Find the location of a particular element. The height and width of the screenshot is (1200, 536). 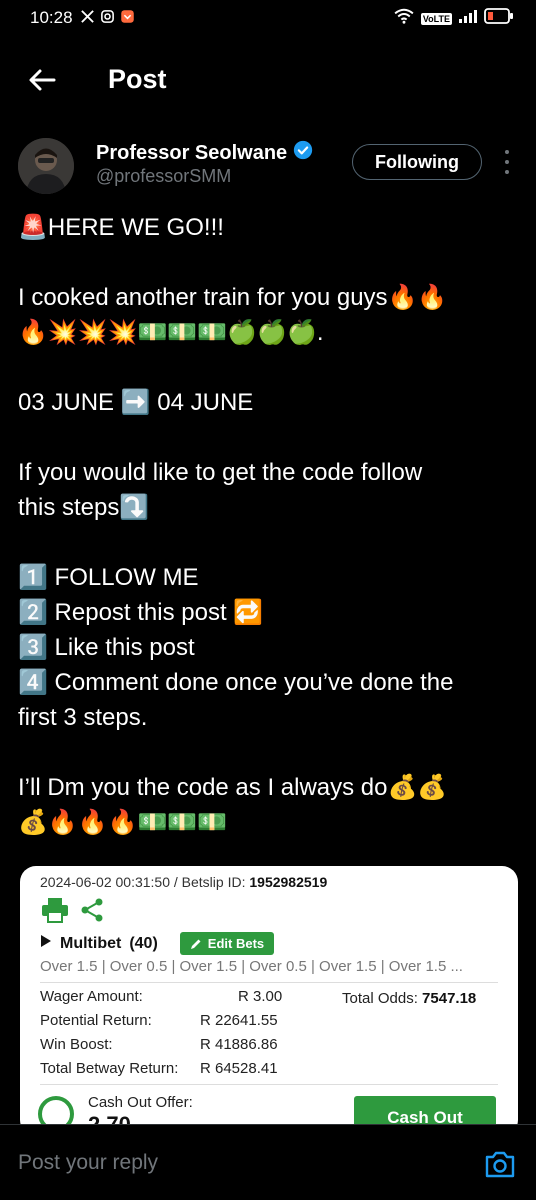

multibet-row: Multibet (40) Edit Bets is located at coordinates (157, 943).